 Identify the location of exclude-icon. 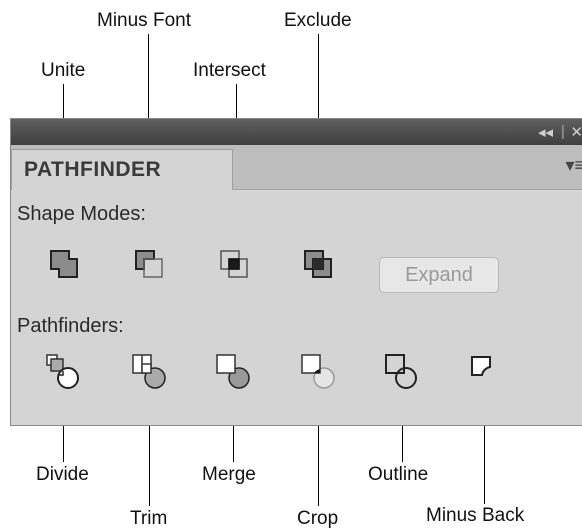
(318, 264).